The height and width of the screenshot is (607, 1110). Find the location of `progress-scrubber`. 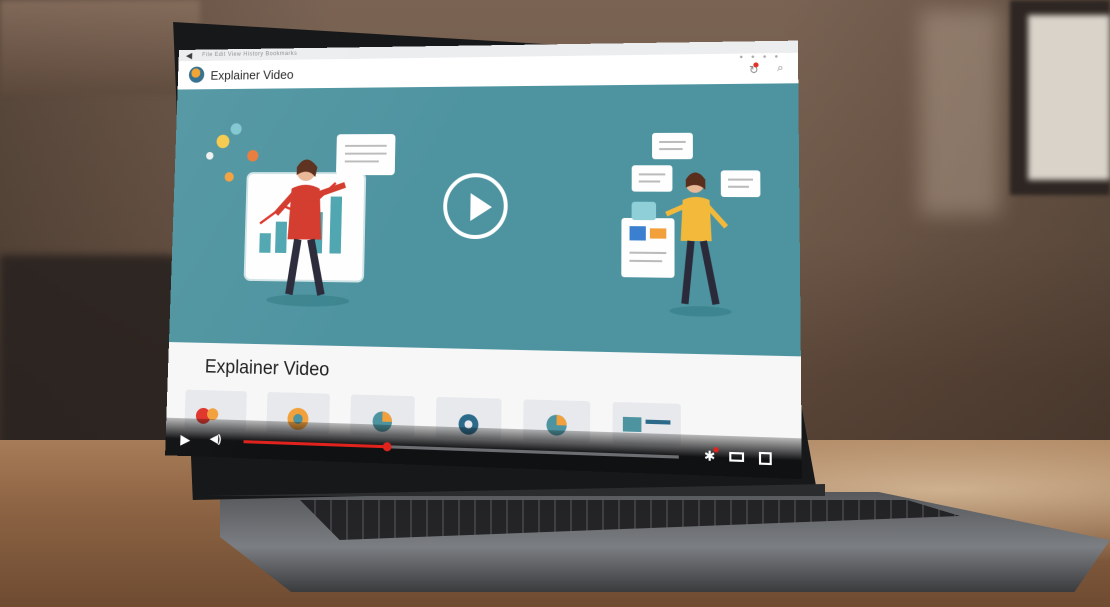

progress-scrubber is located at coordinates (386, 446).